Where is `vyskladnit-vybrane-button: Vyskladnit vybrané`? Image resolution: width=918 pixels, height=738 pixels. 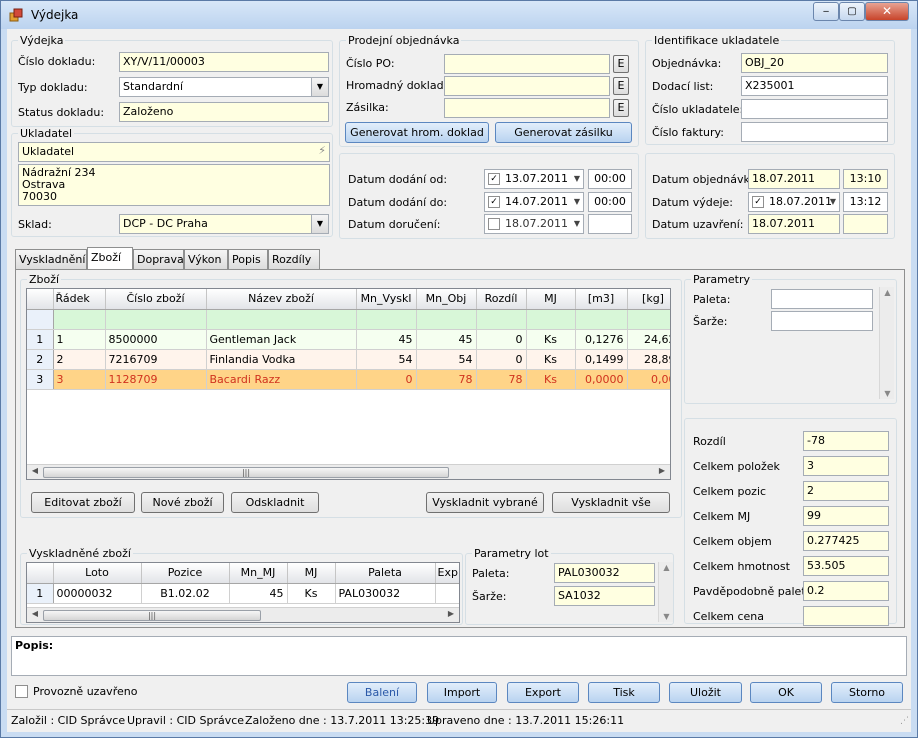 vyskladnit-vybrane-button: Vyskladnit vybrané is located at coordinates (485, 502).